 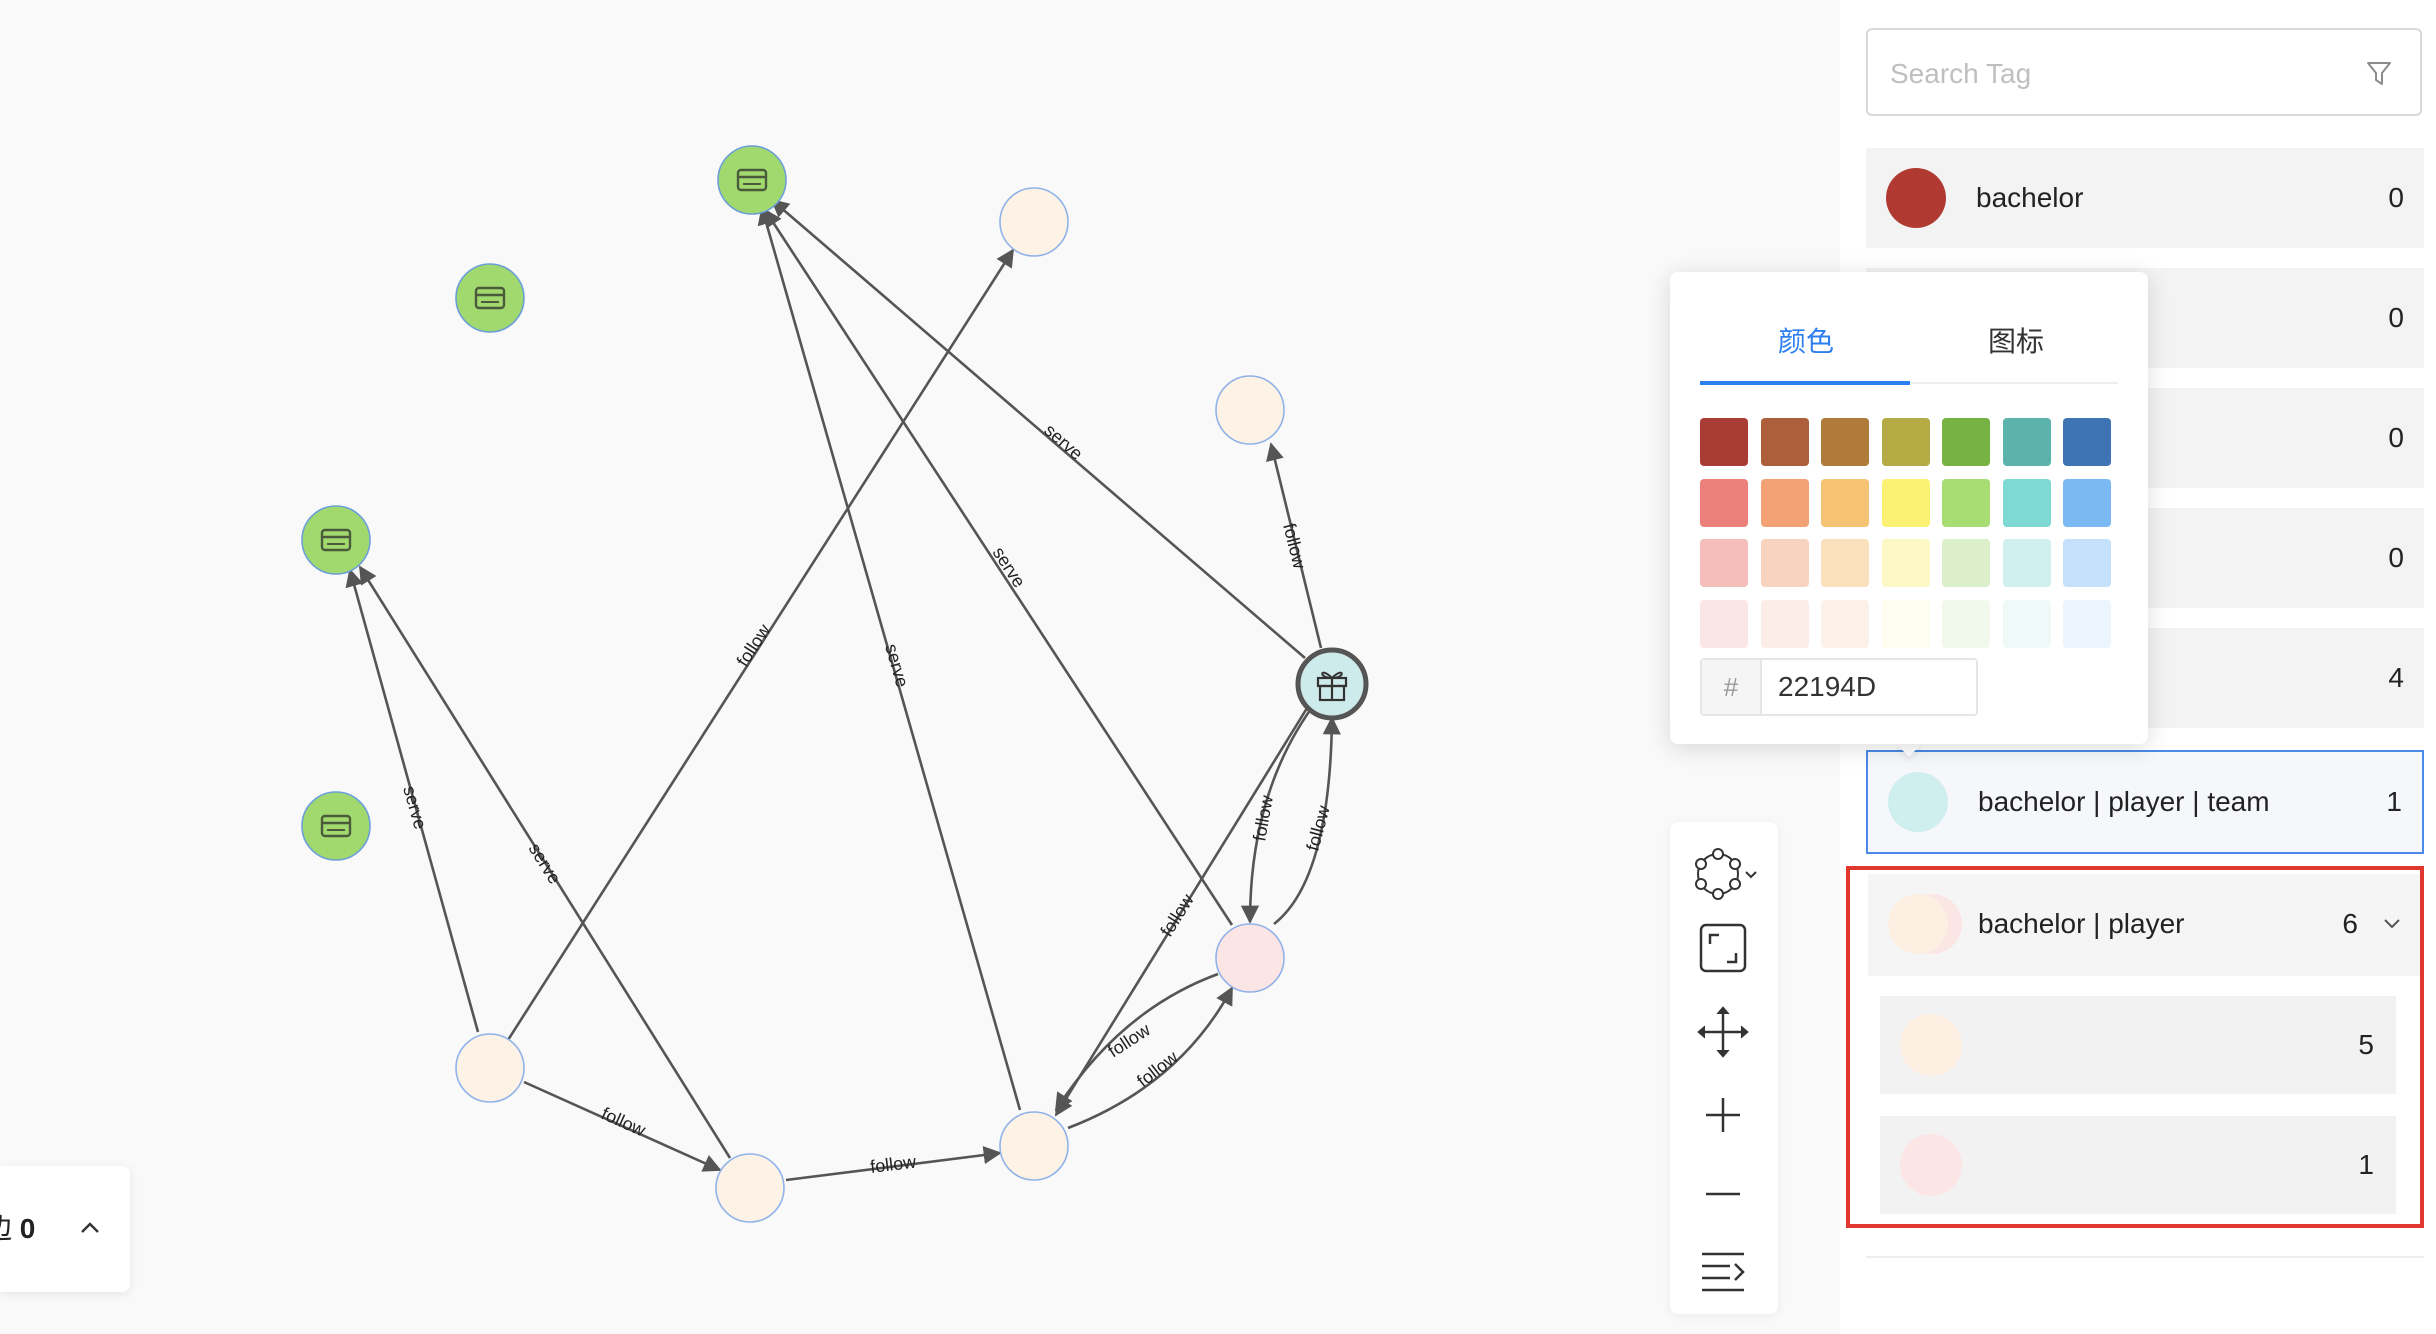 I want to click on graph-toolbar, so click(x=1724, y=1068).